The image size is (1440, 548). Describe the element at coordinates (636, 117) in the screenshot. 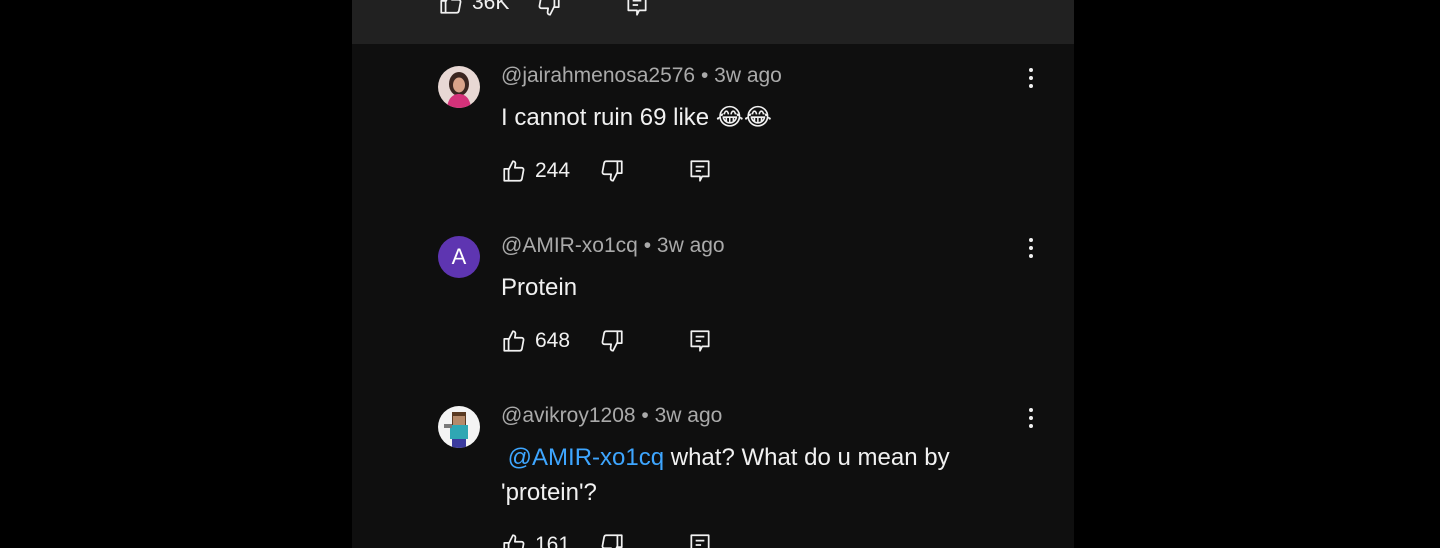

I see `comment-text: I cannot ruin 69 like 😂😂` at that location.